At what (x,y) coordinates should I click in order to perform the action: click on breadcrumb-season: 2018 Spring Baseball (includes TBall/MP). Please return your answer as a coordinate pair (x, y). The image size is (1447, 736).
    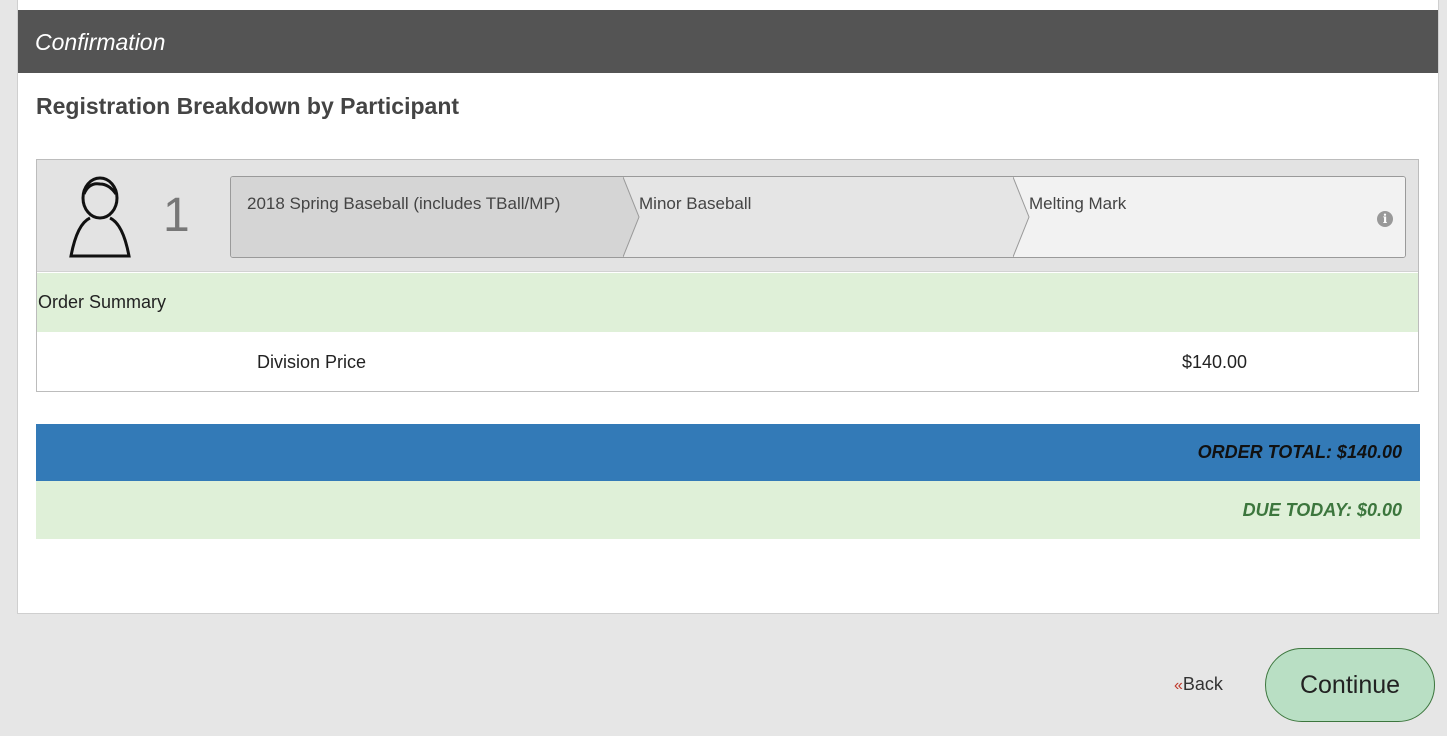
    Looking at the image, I should click on (427, 217).